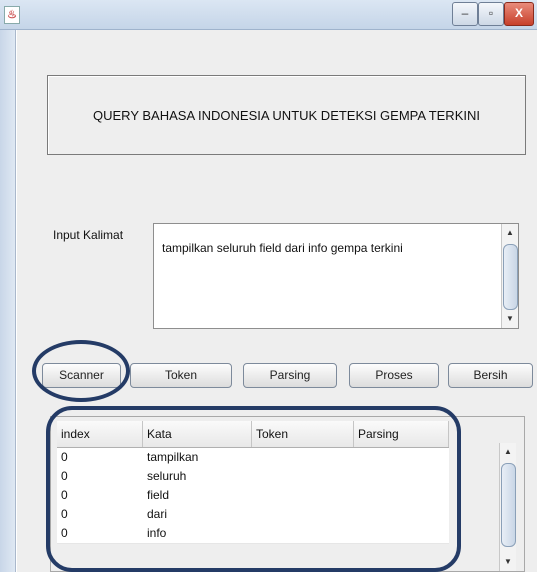  What do you see at coordinates (290, 375) in the screenshot?
I see `parsing-button: Parsing` at bounding box center [290, 375].